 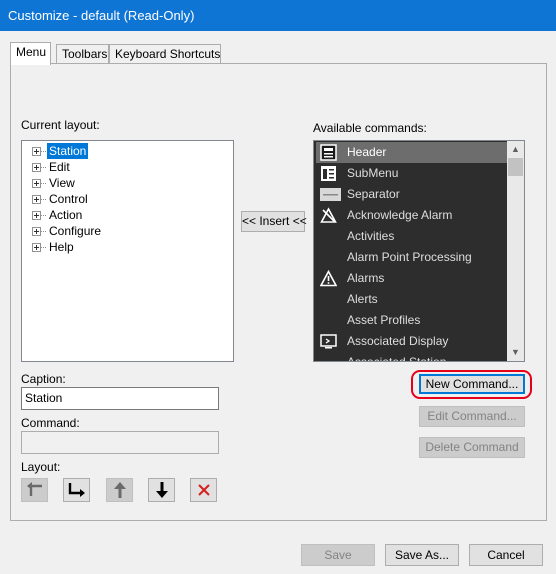 What do you see at coordinates (515, 167) in the screenshot?
I see `scroll-thumb` at bounding box center [515, 167].